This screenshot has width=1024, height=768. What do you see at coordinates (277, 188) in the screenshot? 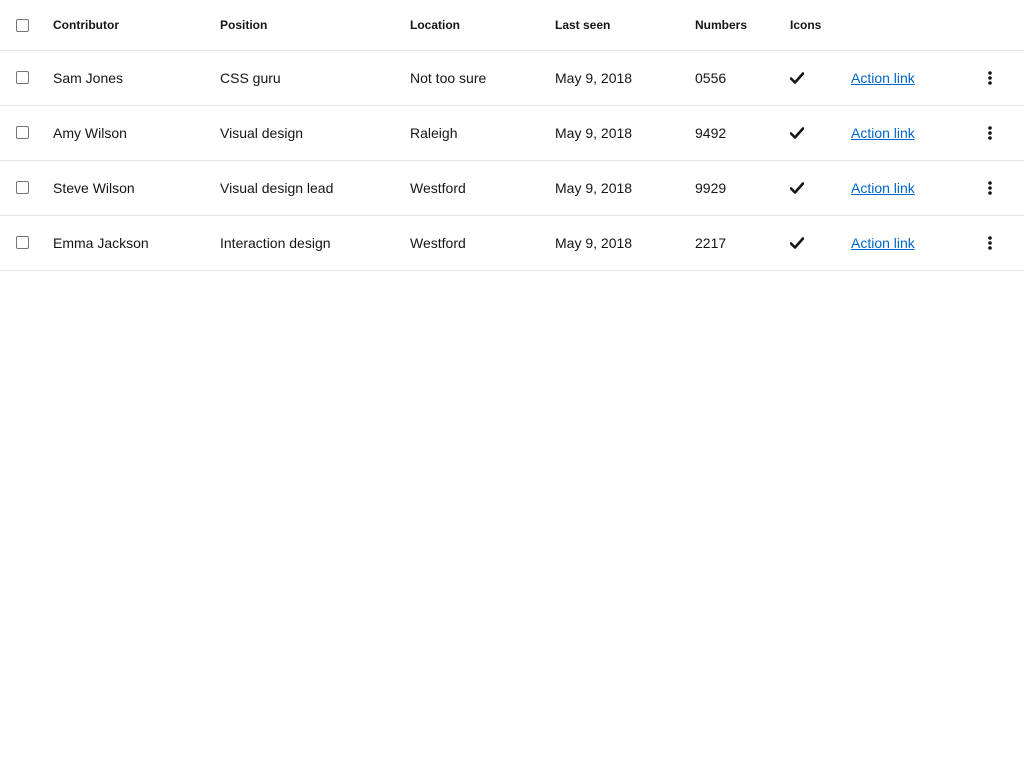
I see `position-cell: Visual design lead` at bounding box center [277, 188].